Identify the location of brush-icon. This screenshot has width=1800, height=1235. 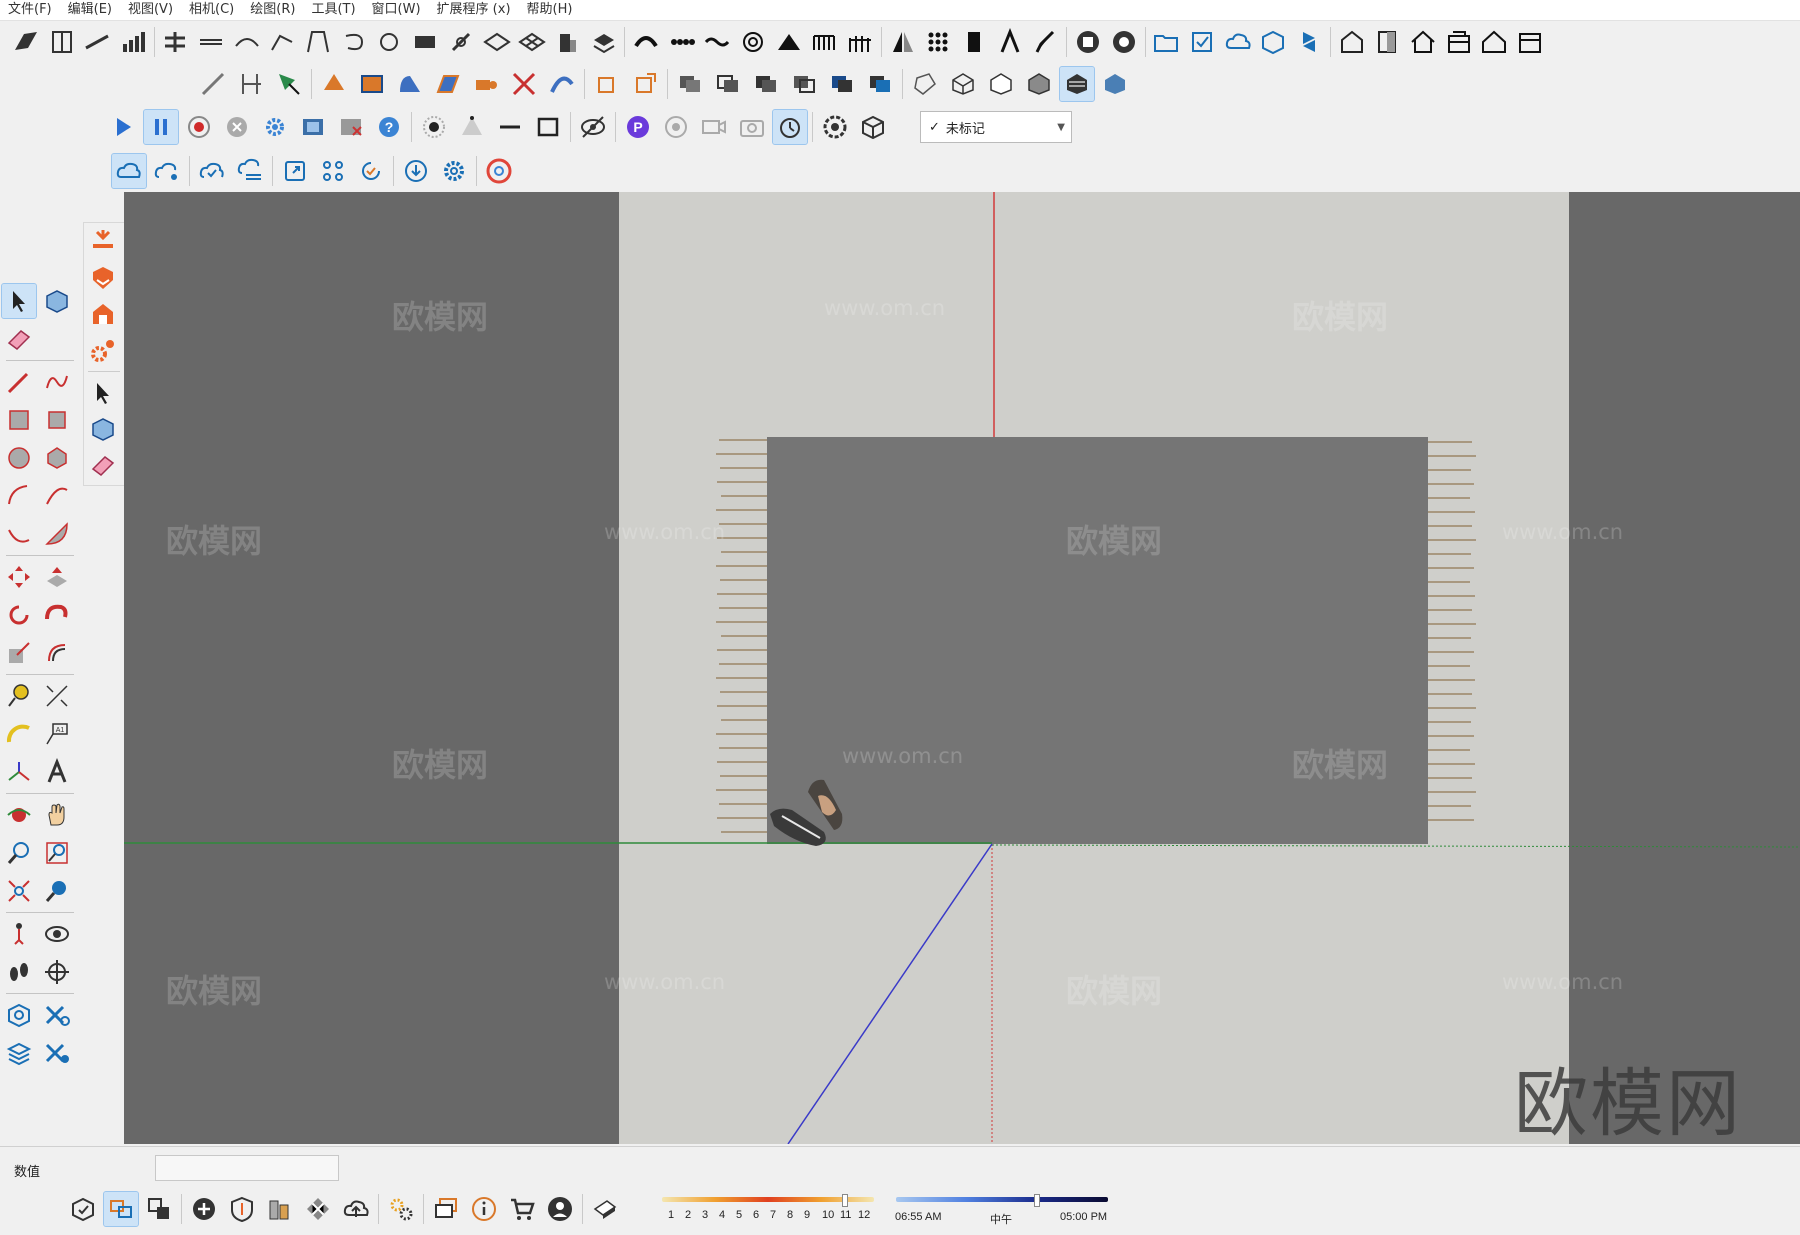
(1046, 42).